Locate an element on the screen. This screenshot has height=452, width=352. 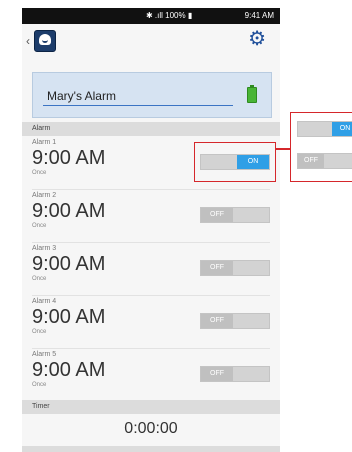
alarm-name-card: Mary's Alarm is located at coordinates (152, 95).